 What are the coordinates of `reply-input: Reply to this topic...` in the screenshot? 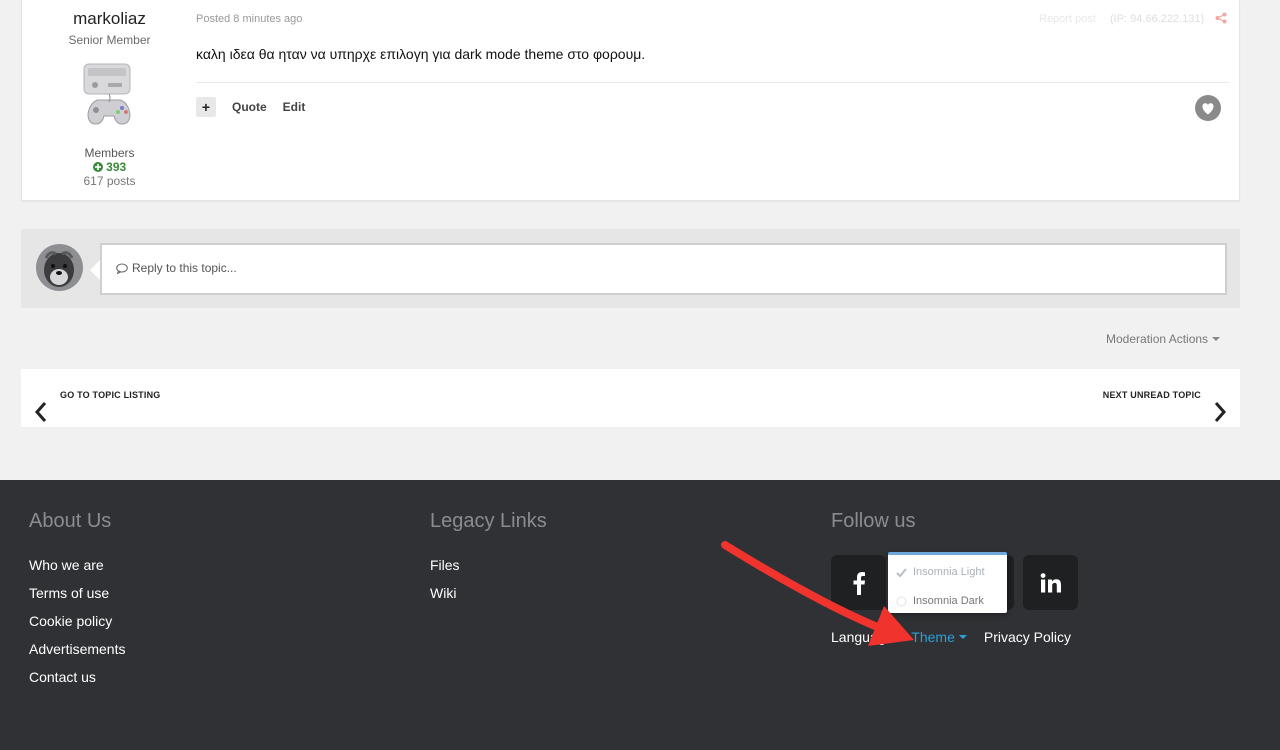 It's located at (663, 269).